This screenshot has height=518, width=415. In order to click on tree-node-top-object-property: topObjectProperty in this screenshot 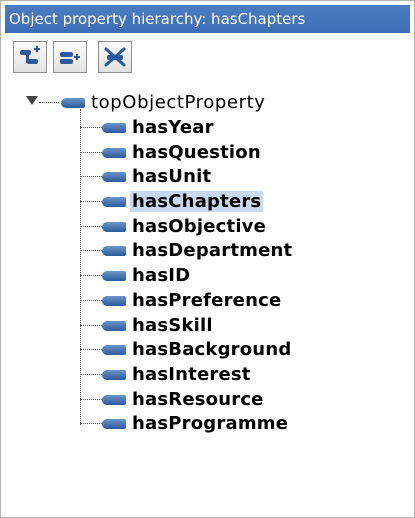, I will do `click(164, 102)`.